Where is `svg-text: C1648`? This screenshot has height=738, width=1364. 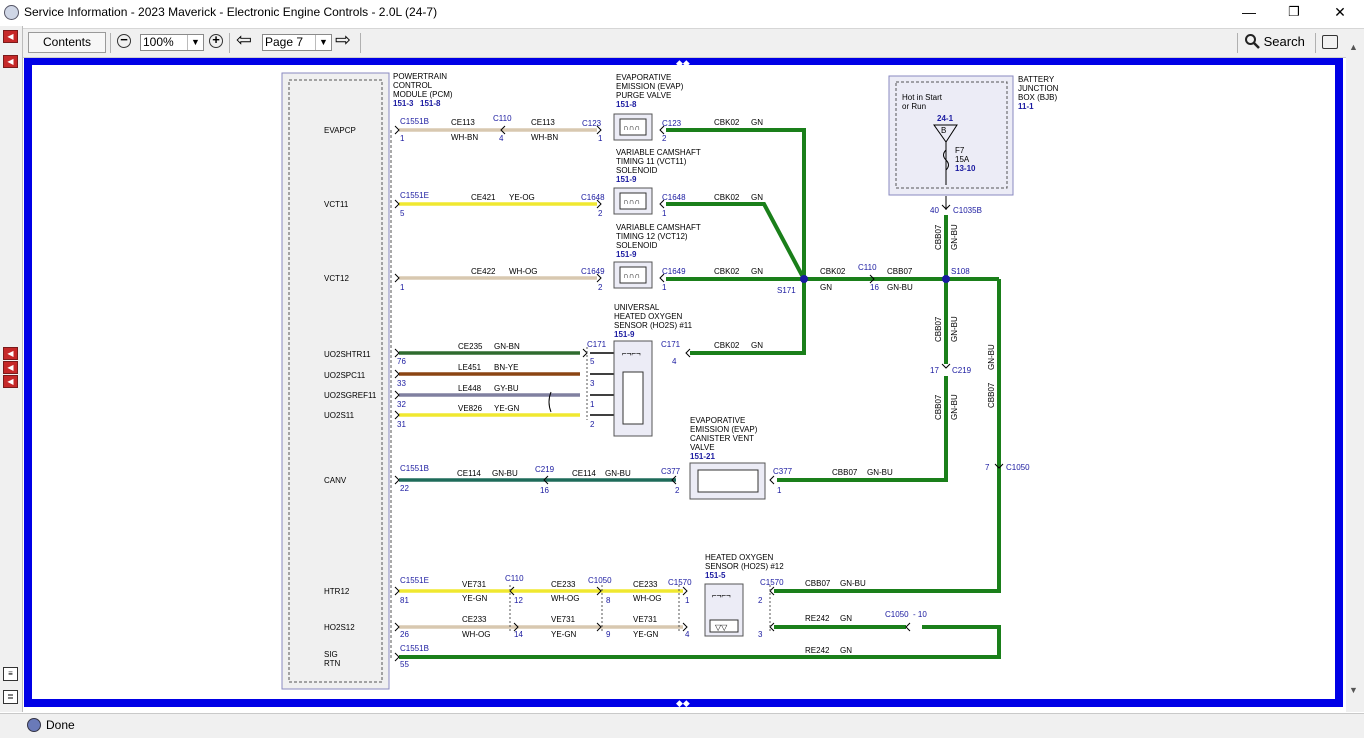 svg-text: C1648 is located at coordinates (674, 197).